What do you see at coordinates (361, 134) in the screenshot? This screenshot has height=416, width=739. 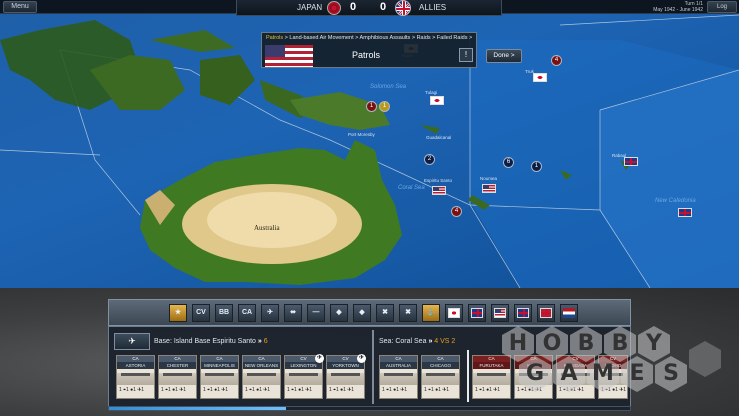 I see `location-label: Port Moresby` at bounding box center [361, 134].